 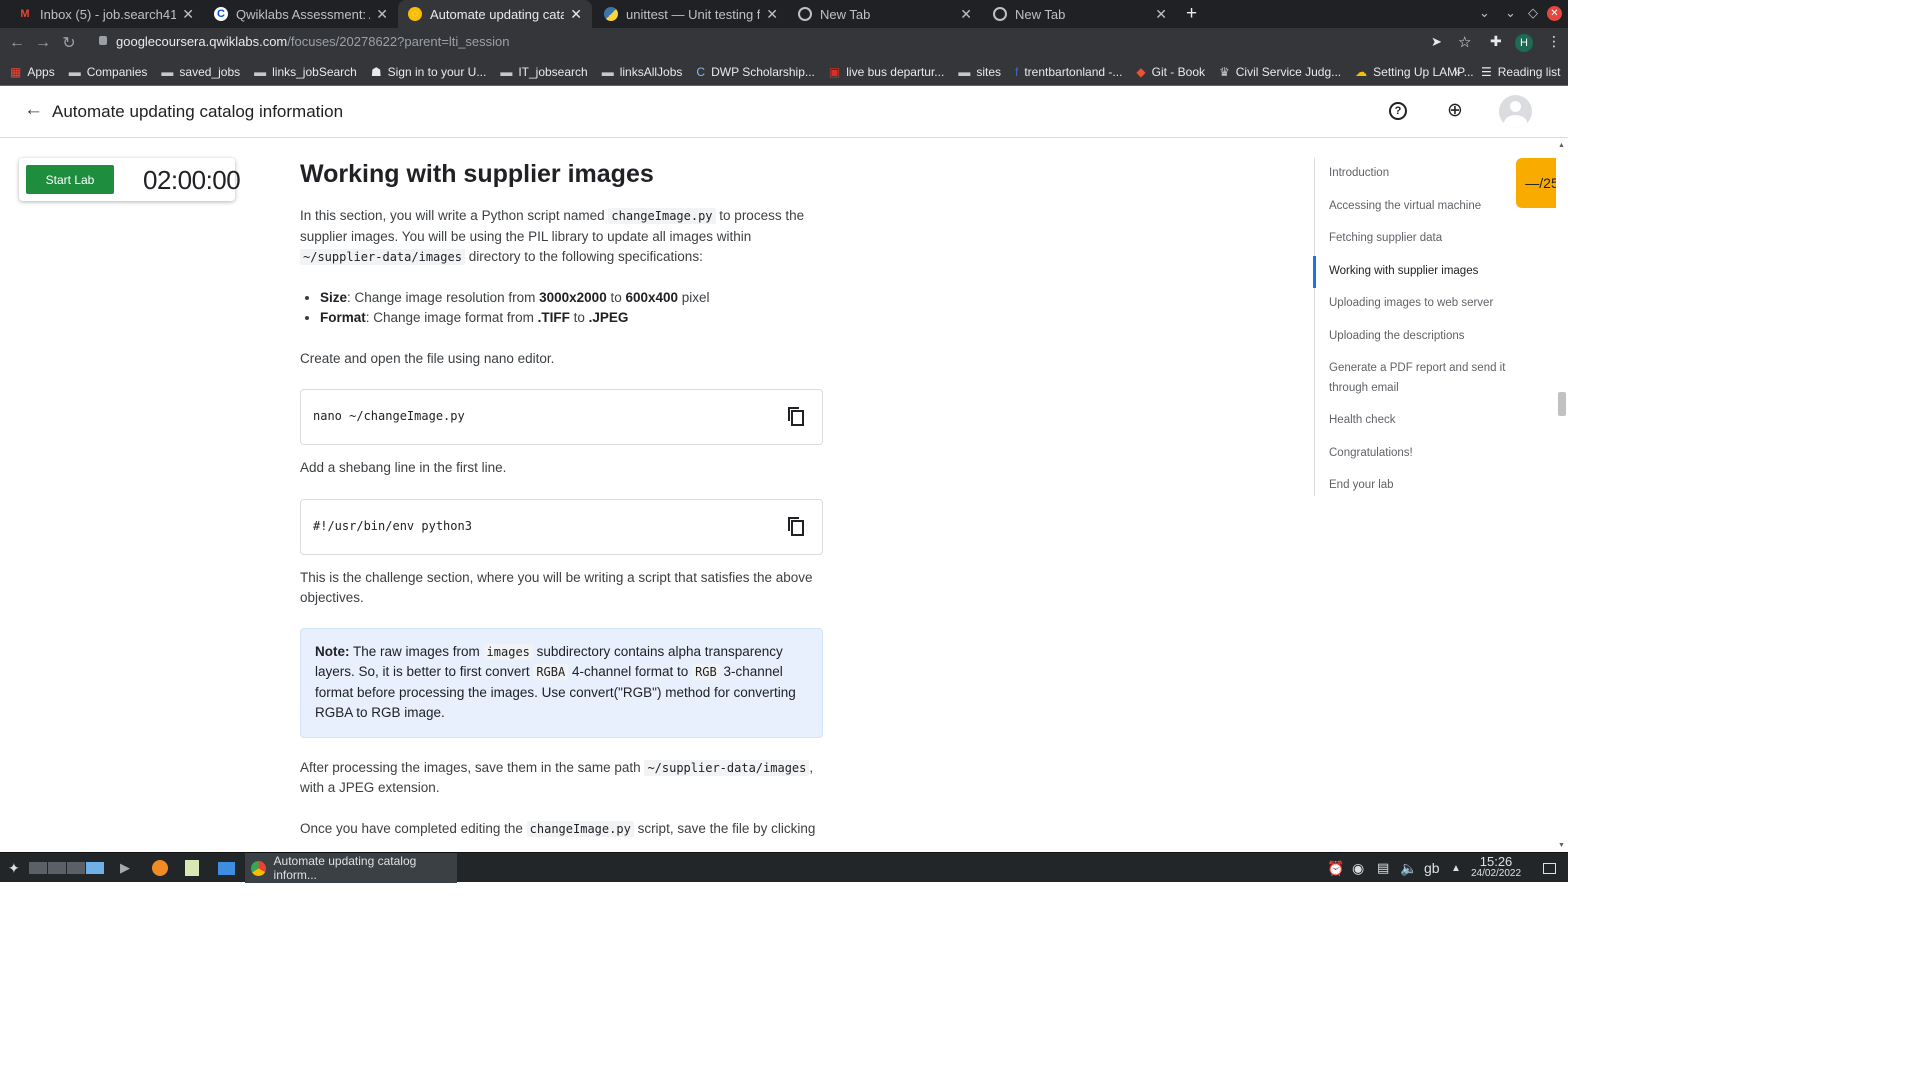 What do you see at coordinates (885, 14) in the screenshot?
I see `tab-new-1: New Tab ✕` at bounding box center [885, 14].